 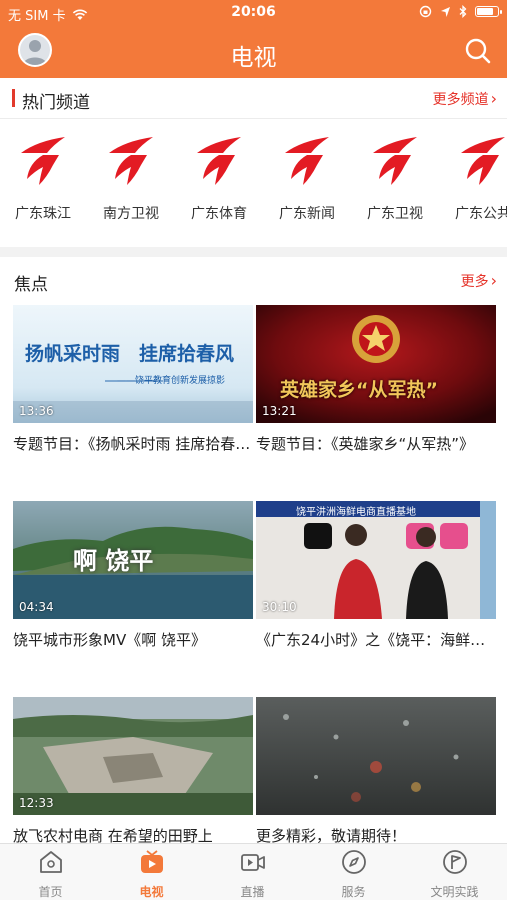 I want to click on video-title: 专题节目：《扬帆采时雨 挂席拾春风》, so click(x=133, y=444).